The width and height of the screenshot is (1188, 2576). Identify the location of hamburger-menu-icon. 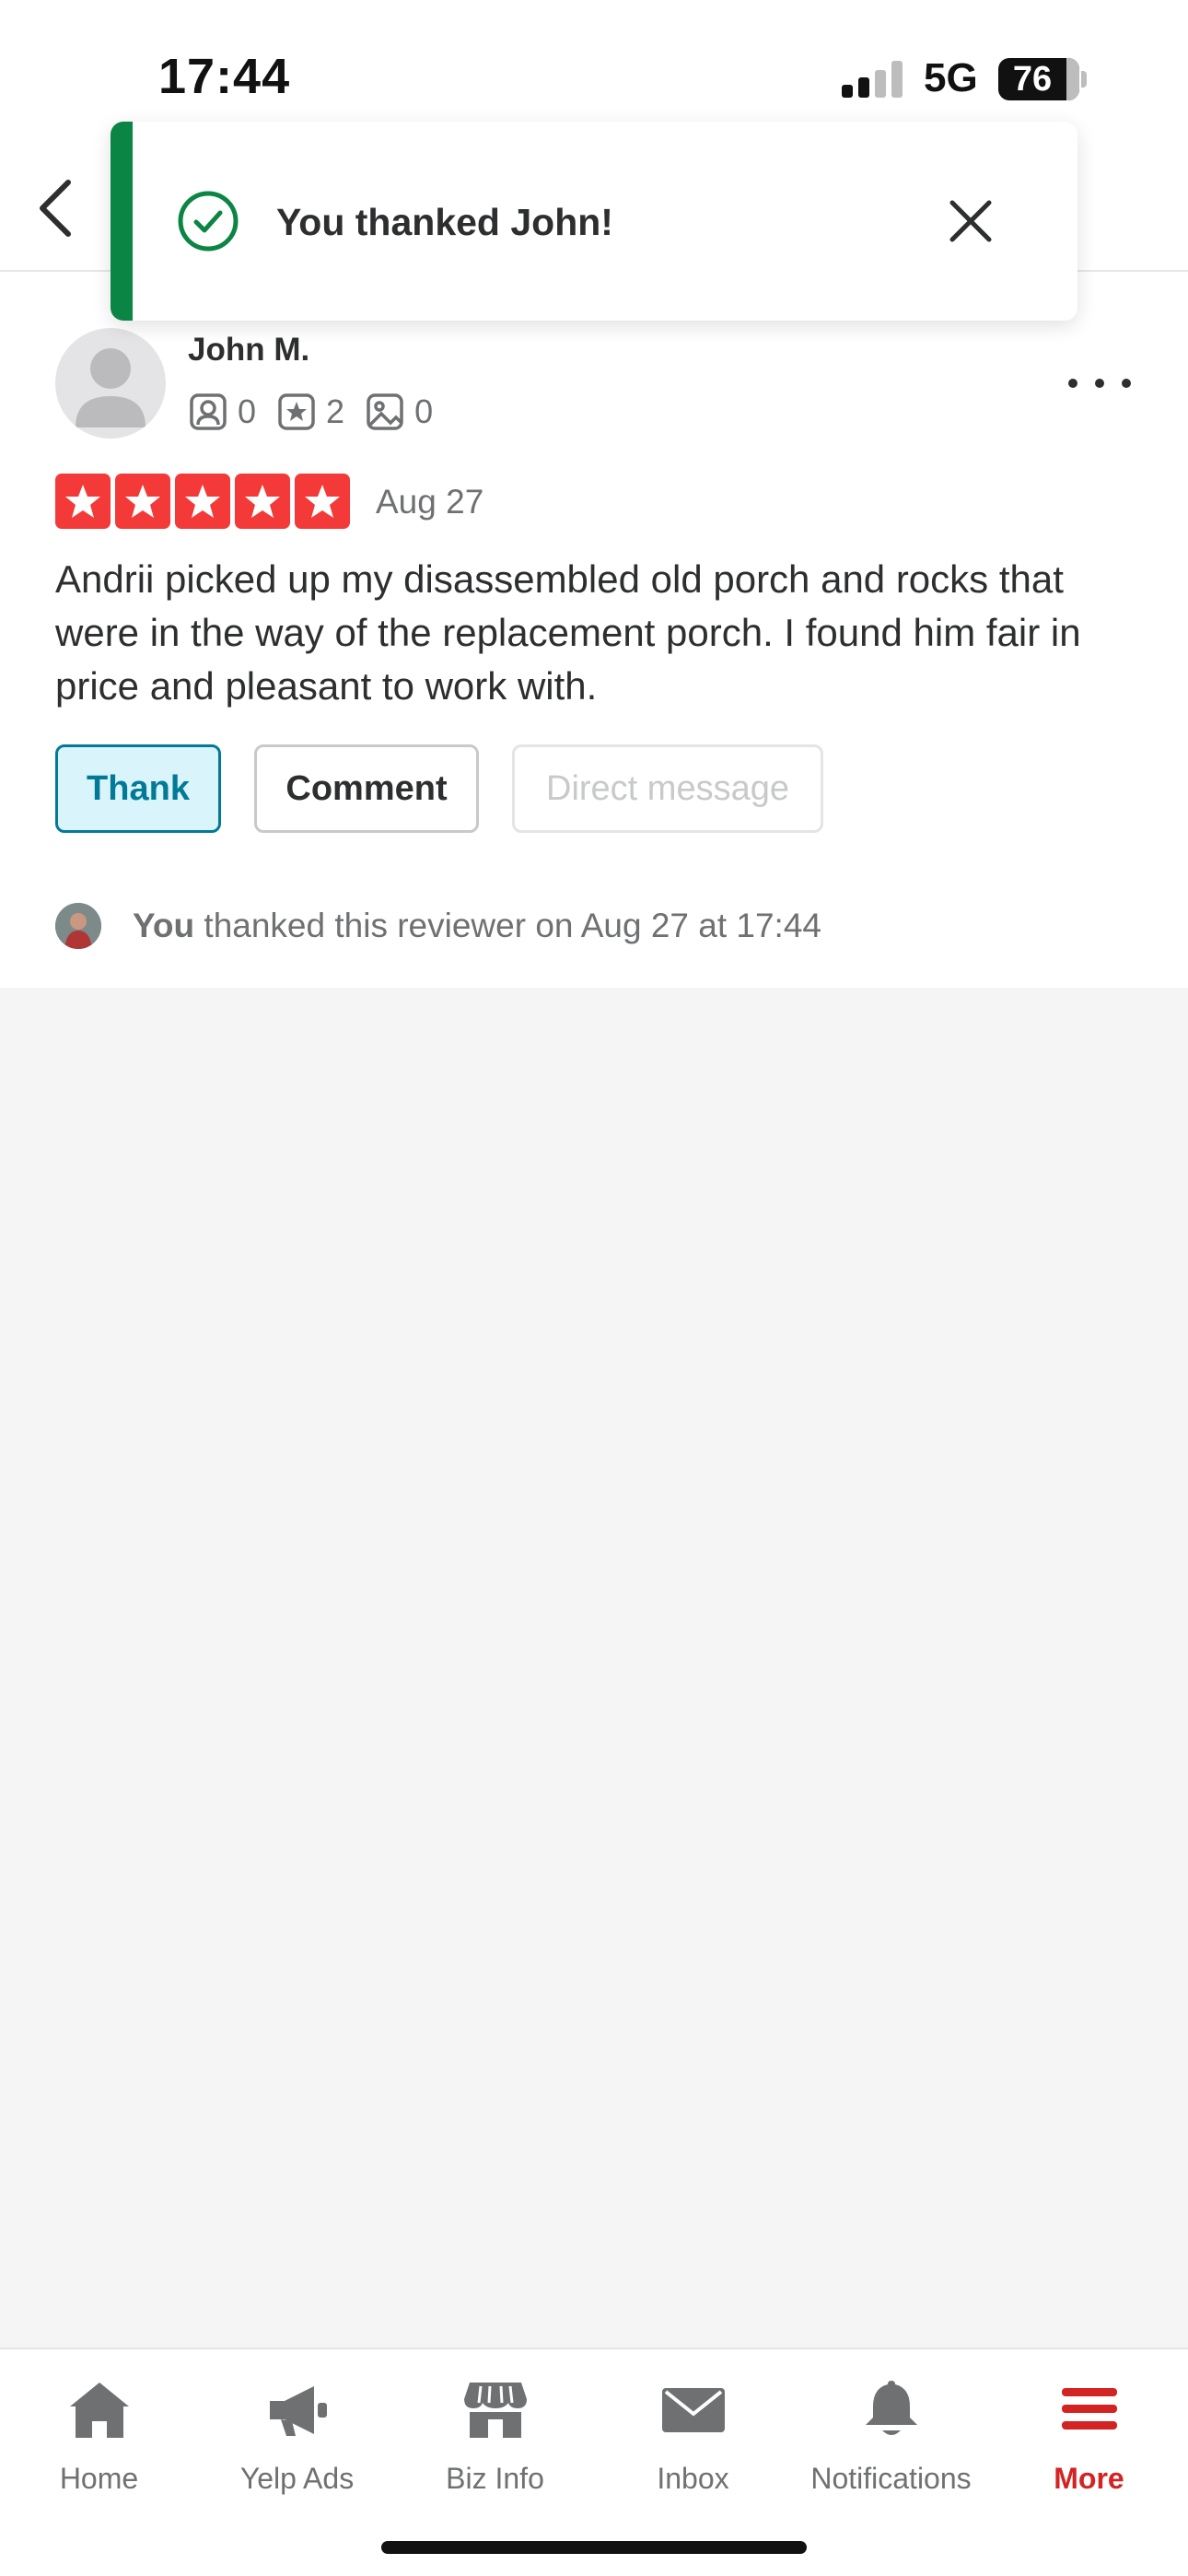
(1089, 2409).